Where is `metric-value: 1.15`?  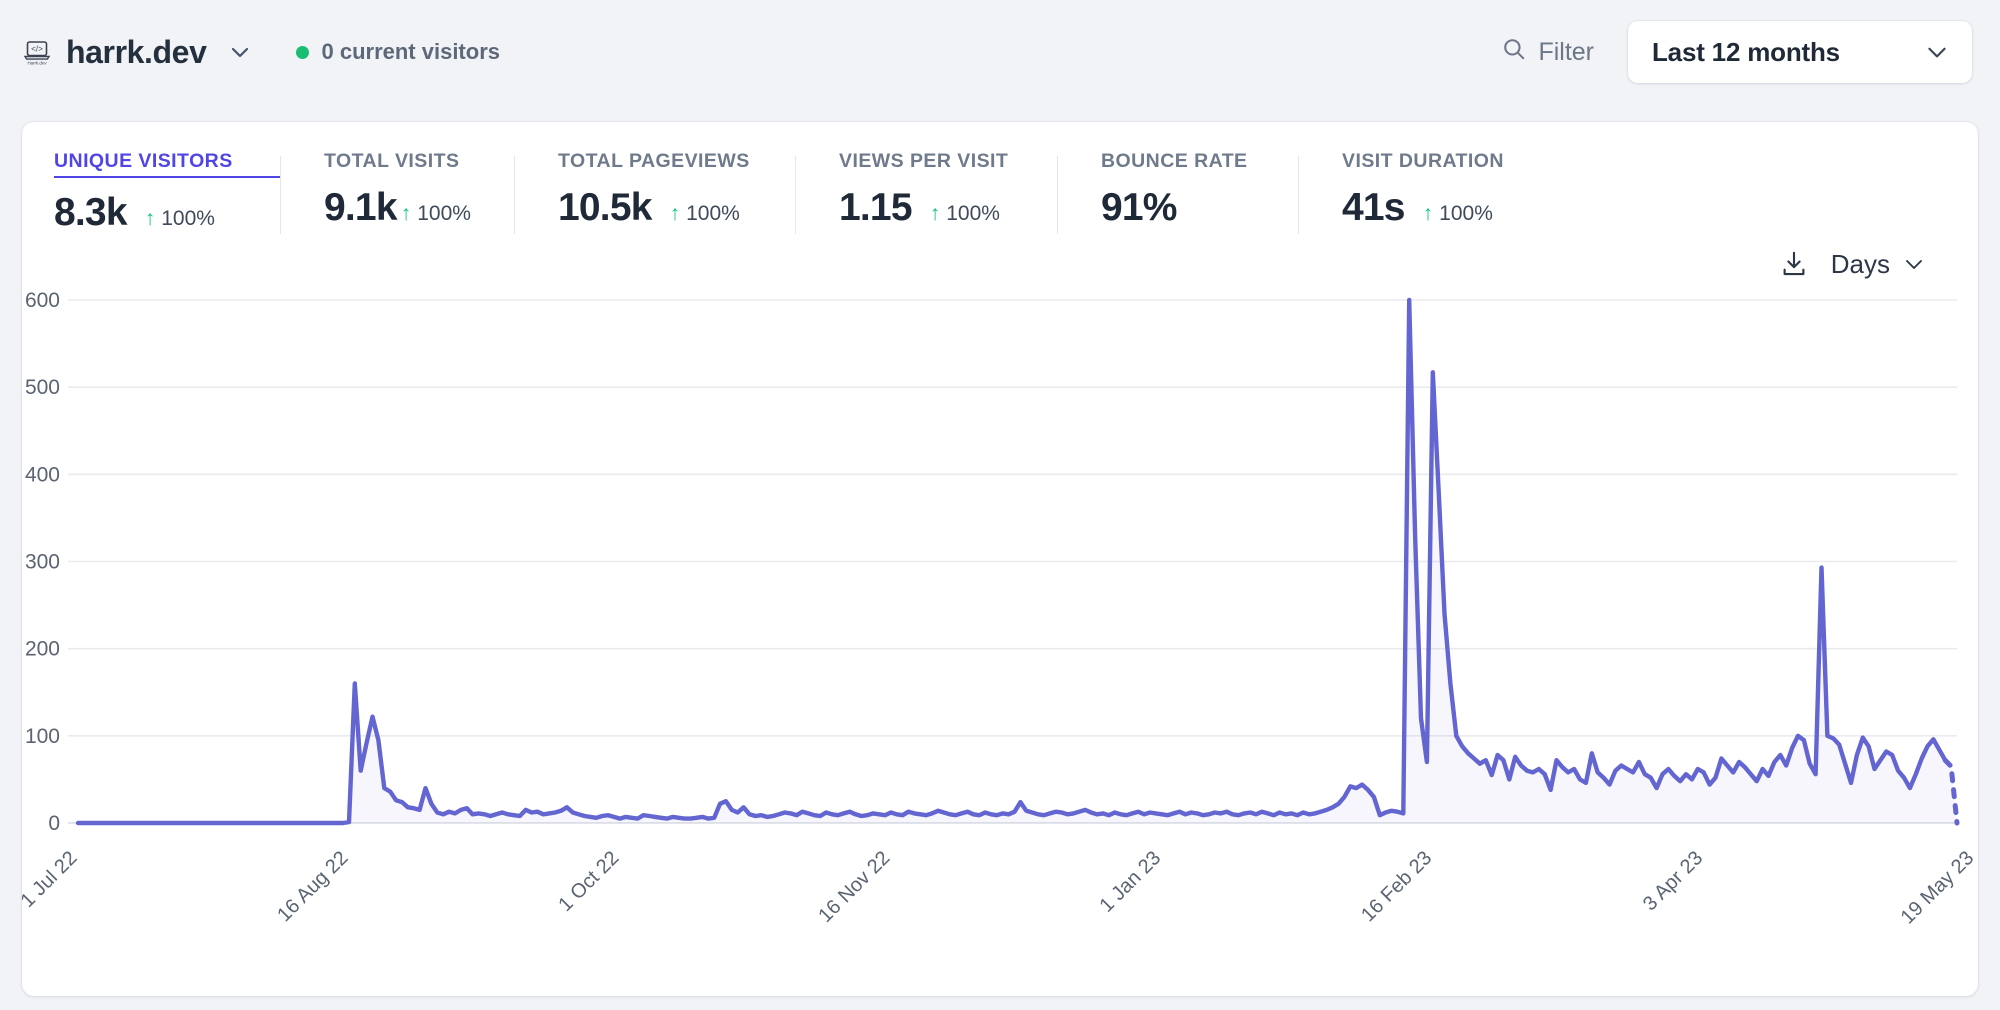
metric-value: 1.15 is located at coordinates (876, 207).